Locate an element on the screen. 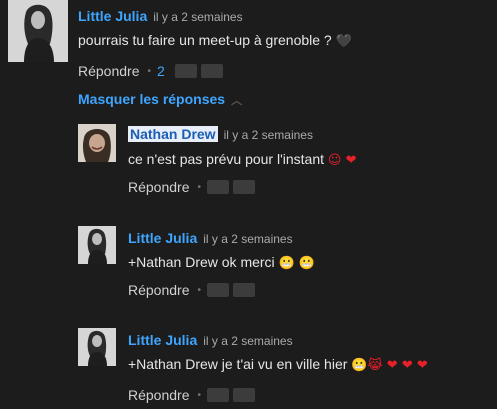 The height and width of the screenshot is (409, 497). comment-header: Nathan Drew il y a 2 semaines is located at coordinates (220, 135).